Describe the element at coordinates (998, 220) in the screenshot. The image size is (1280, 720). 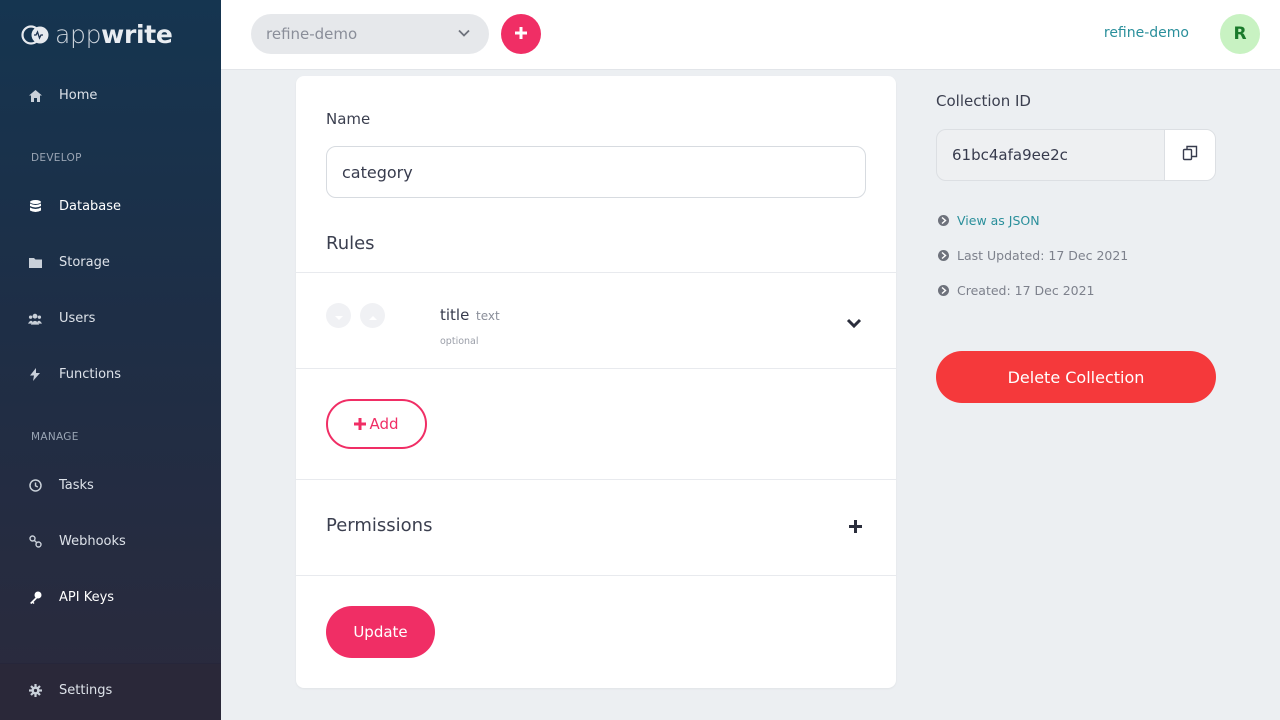
I see `view-json-link: View as JSON` at that location.